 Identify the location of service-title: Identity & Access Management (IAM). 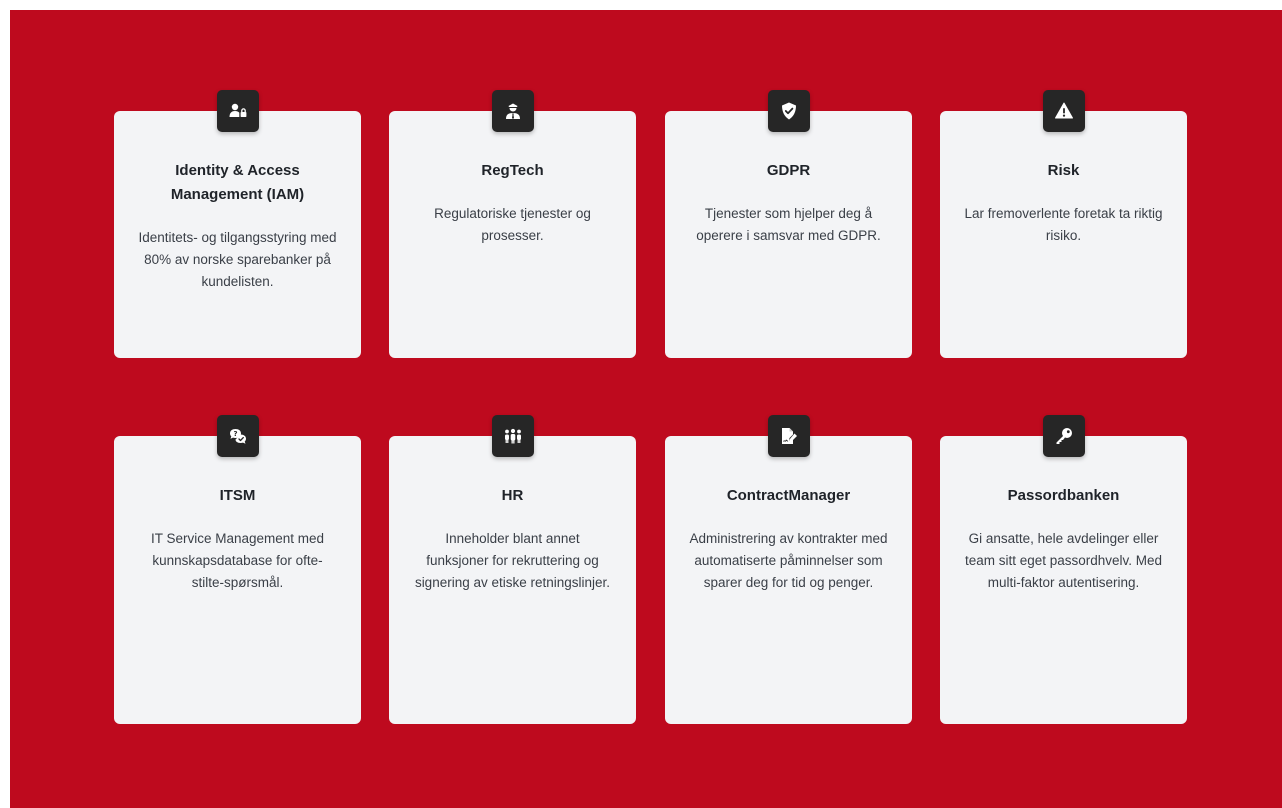
(237, 182).